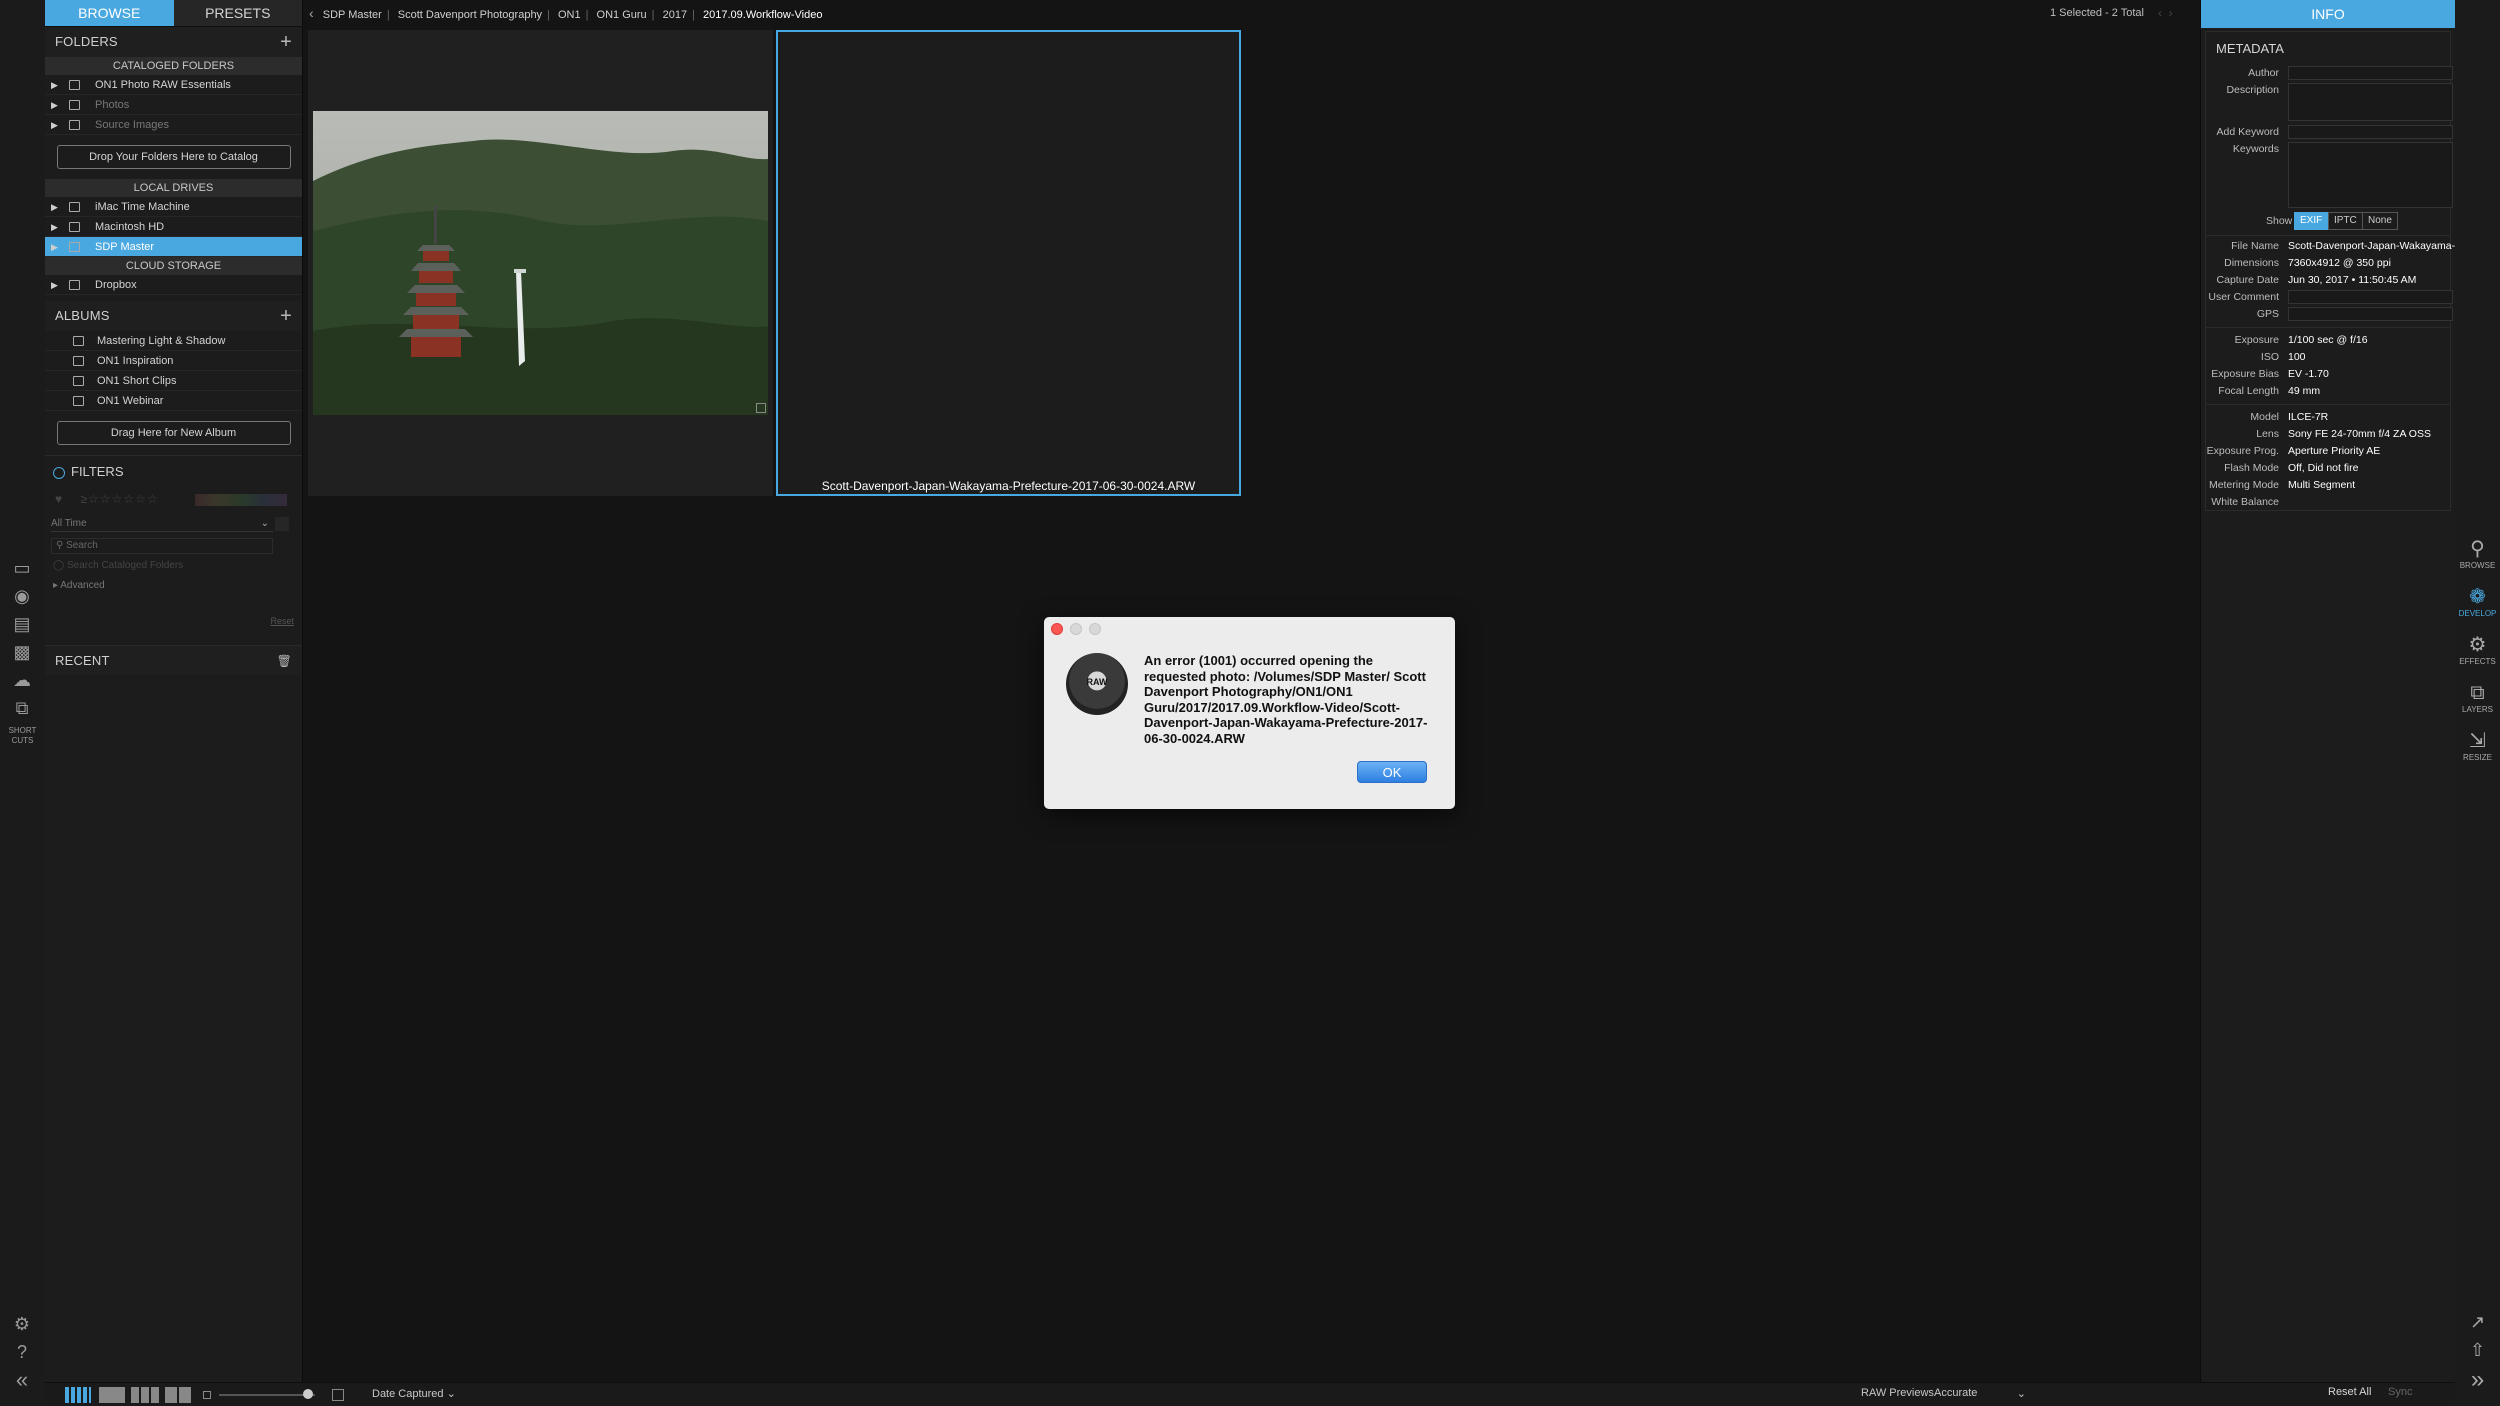 The width and height of the screenshot is (2500, 1406). Describe the element at coordinates (540, 263) in the screenshot. I see `photo-thumbnail` at that location.